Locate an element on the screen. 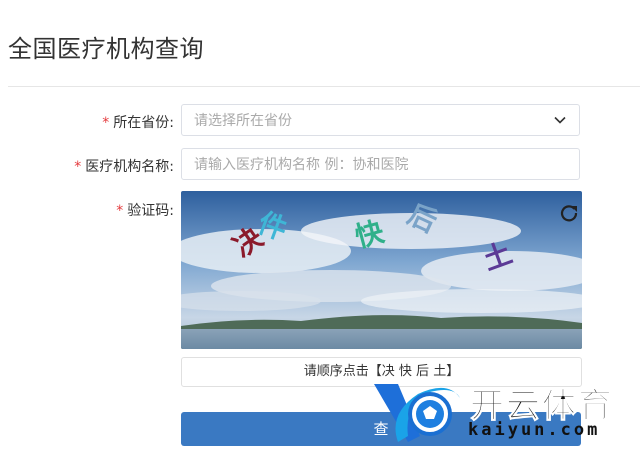 This screenshot has width=640, height=465. province-placeholder: 请选择所在省份 is located at coordinates (243, 121).